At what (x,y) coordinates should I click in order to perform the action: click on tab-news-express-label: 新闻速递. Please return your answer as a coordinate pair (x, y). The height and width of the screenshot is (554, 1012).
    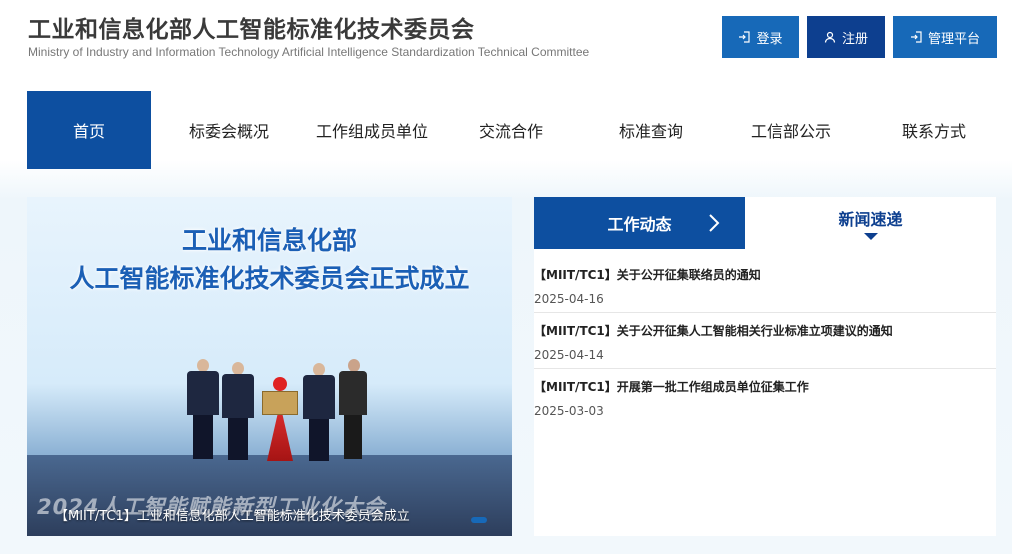
    Looking at the image, I should click on (870, 219).